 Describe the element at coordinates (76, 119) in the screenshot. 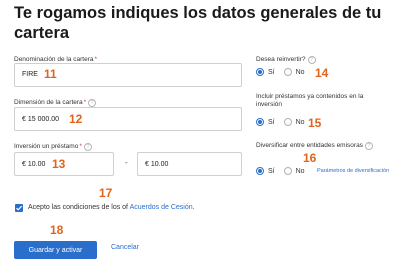

I see `annotation-badge: 12` at that location.